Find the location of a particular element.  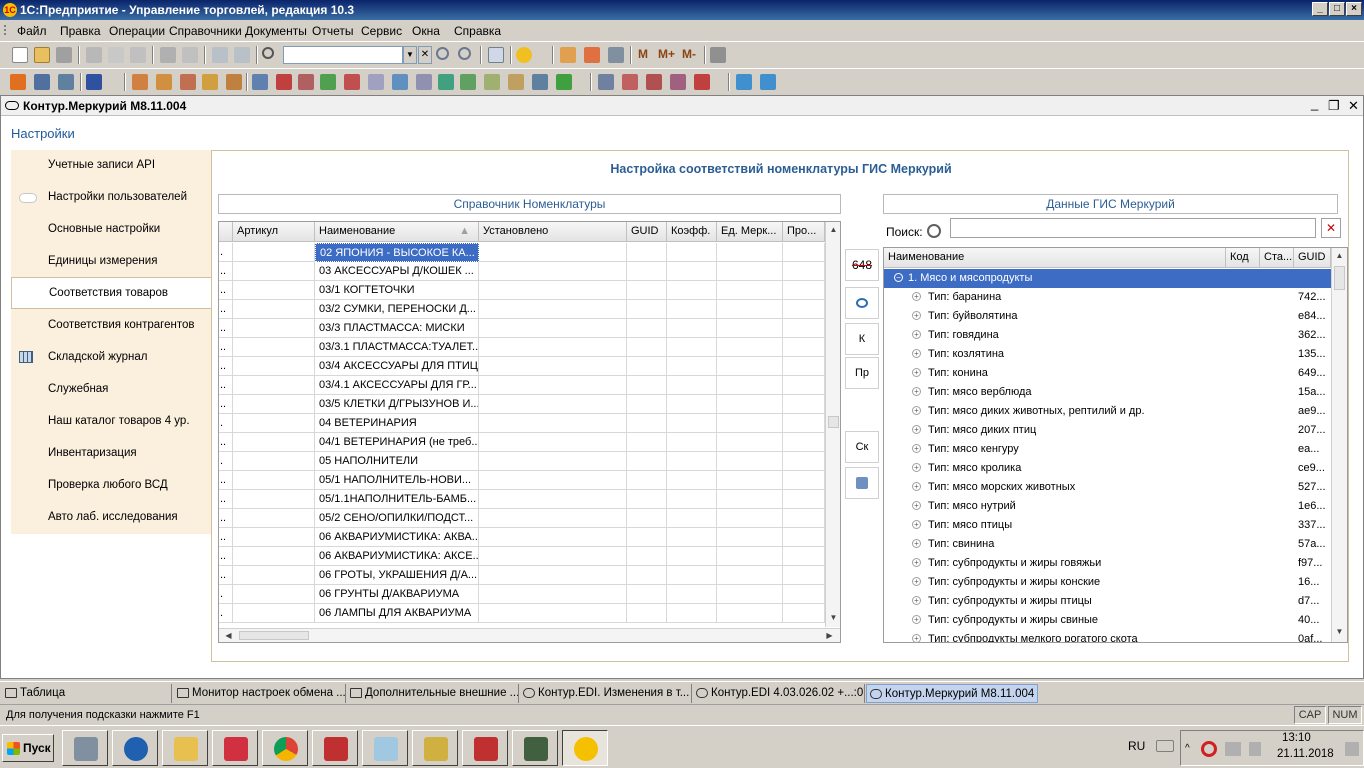

mercury-search-input is located at coordinates (1133, 228).